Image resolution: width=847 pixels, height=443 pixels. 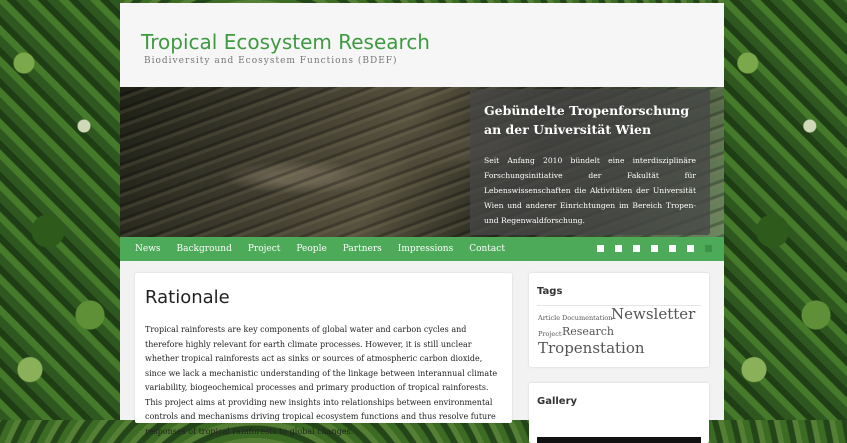 I want to click on tag-research: Research, so click(x=588, y=331).